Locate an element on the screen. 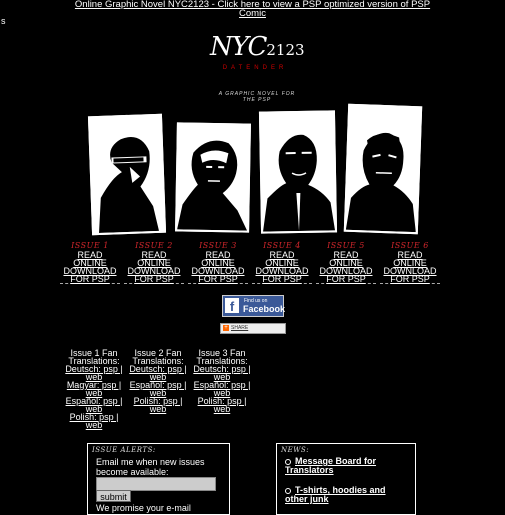 The height and width of the screenshot is (515, 505). logo-number: 2123 is located at coordinates (285, 50).